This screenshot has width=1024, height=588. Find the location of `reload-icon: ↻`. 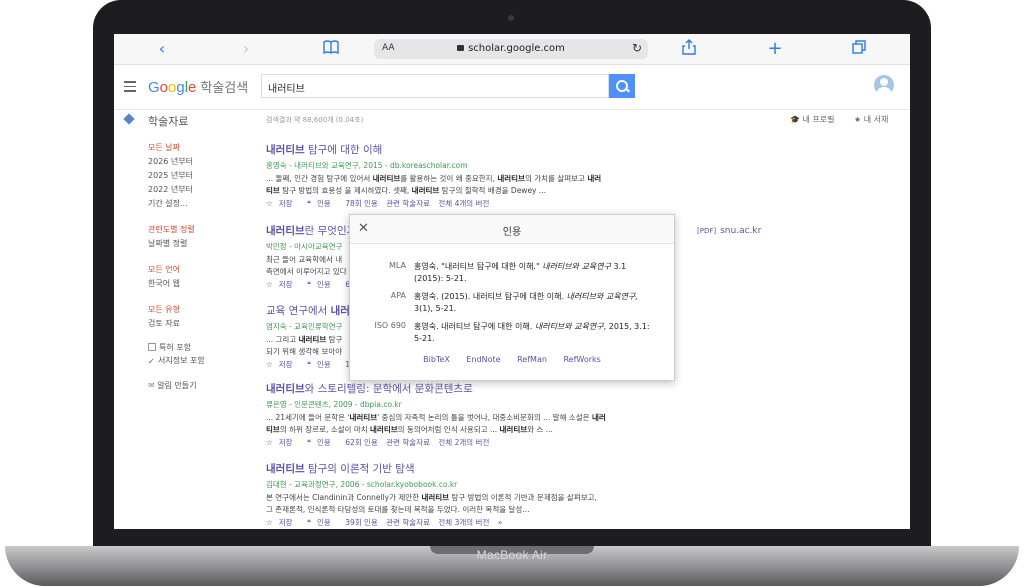

reload-icon: ↻ is located at coordinates (637, 48).